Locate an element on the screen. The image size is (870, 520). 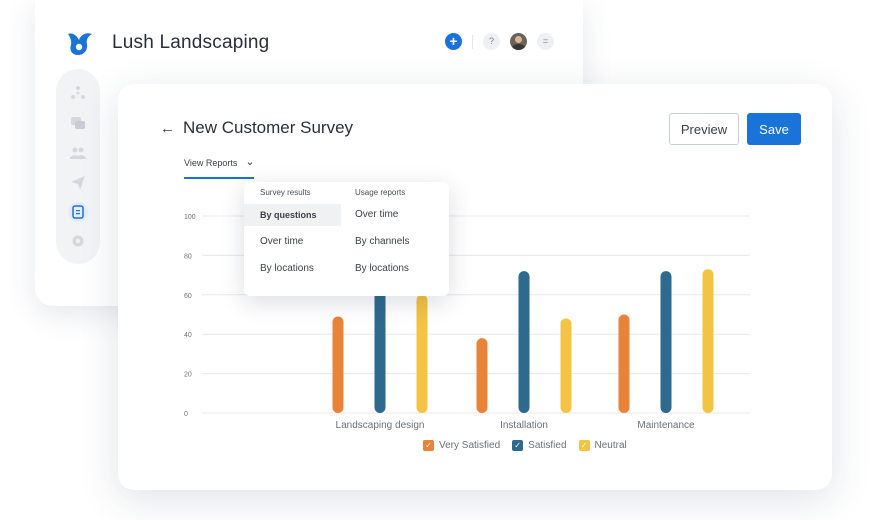
back-arrow-icon: ← is located at coordinates (167, 128).